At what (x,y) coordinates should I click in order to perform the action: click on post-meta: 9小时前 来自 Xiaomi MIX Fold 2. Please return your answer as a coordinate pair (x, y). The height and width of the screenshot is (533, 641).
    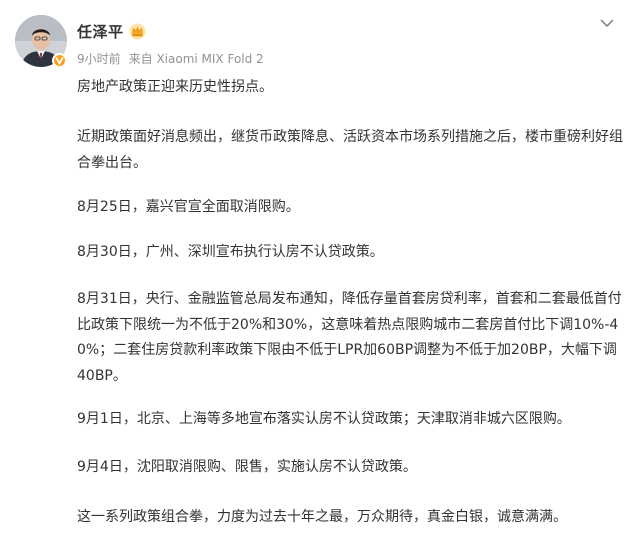
    Looking at the image, I should click on (170, 58).